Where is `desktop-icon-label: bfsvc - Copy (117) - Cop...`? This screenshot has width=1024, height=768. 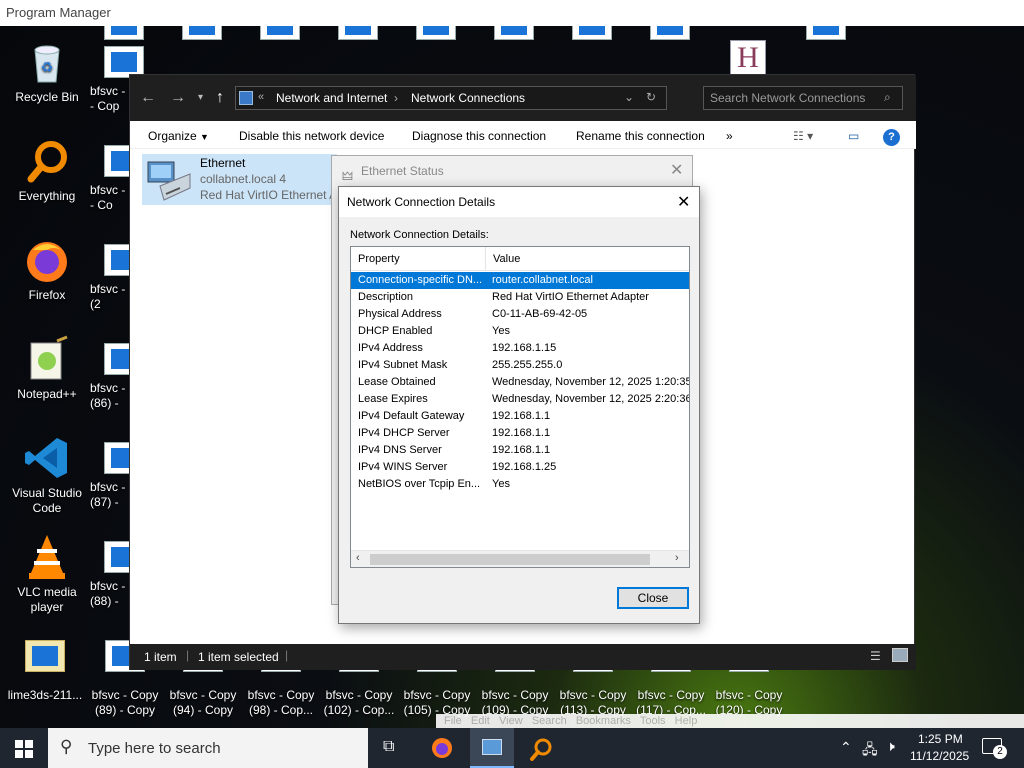 desktop-icon-label: bfsvc - Copy (117) - Cop... is located at coordinates (671, 702).